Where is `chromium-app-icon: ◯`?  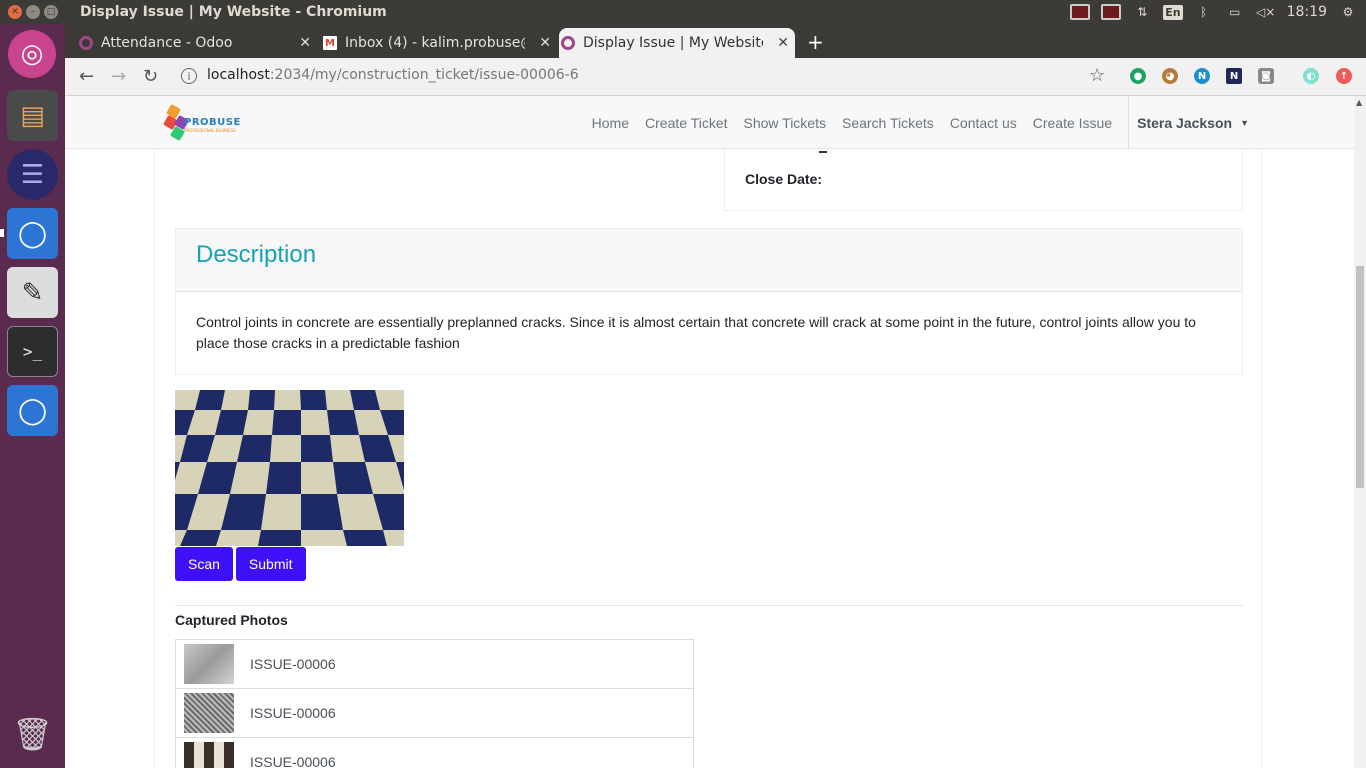
chromium-app-icon: ◯ is located at coordinates (32, 233).